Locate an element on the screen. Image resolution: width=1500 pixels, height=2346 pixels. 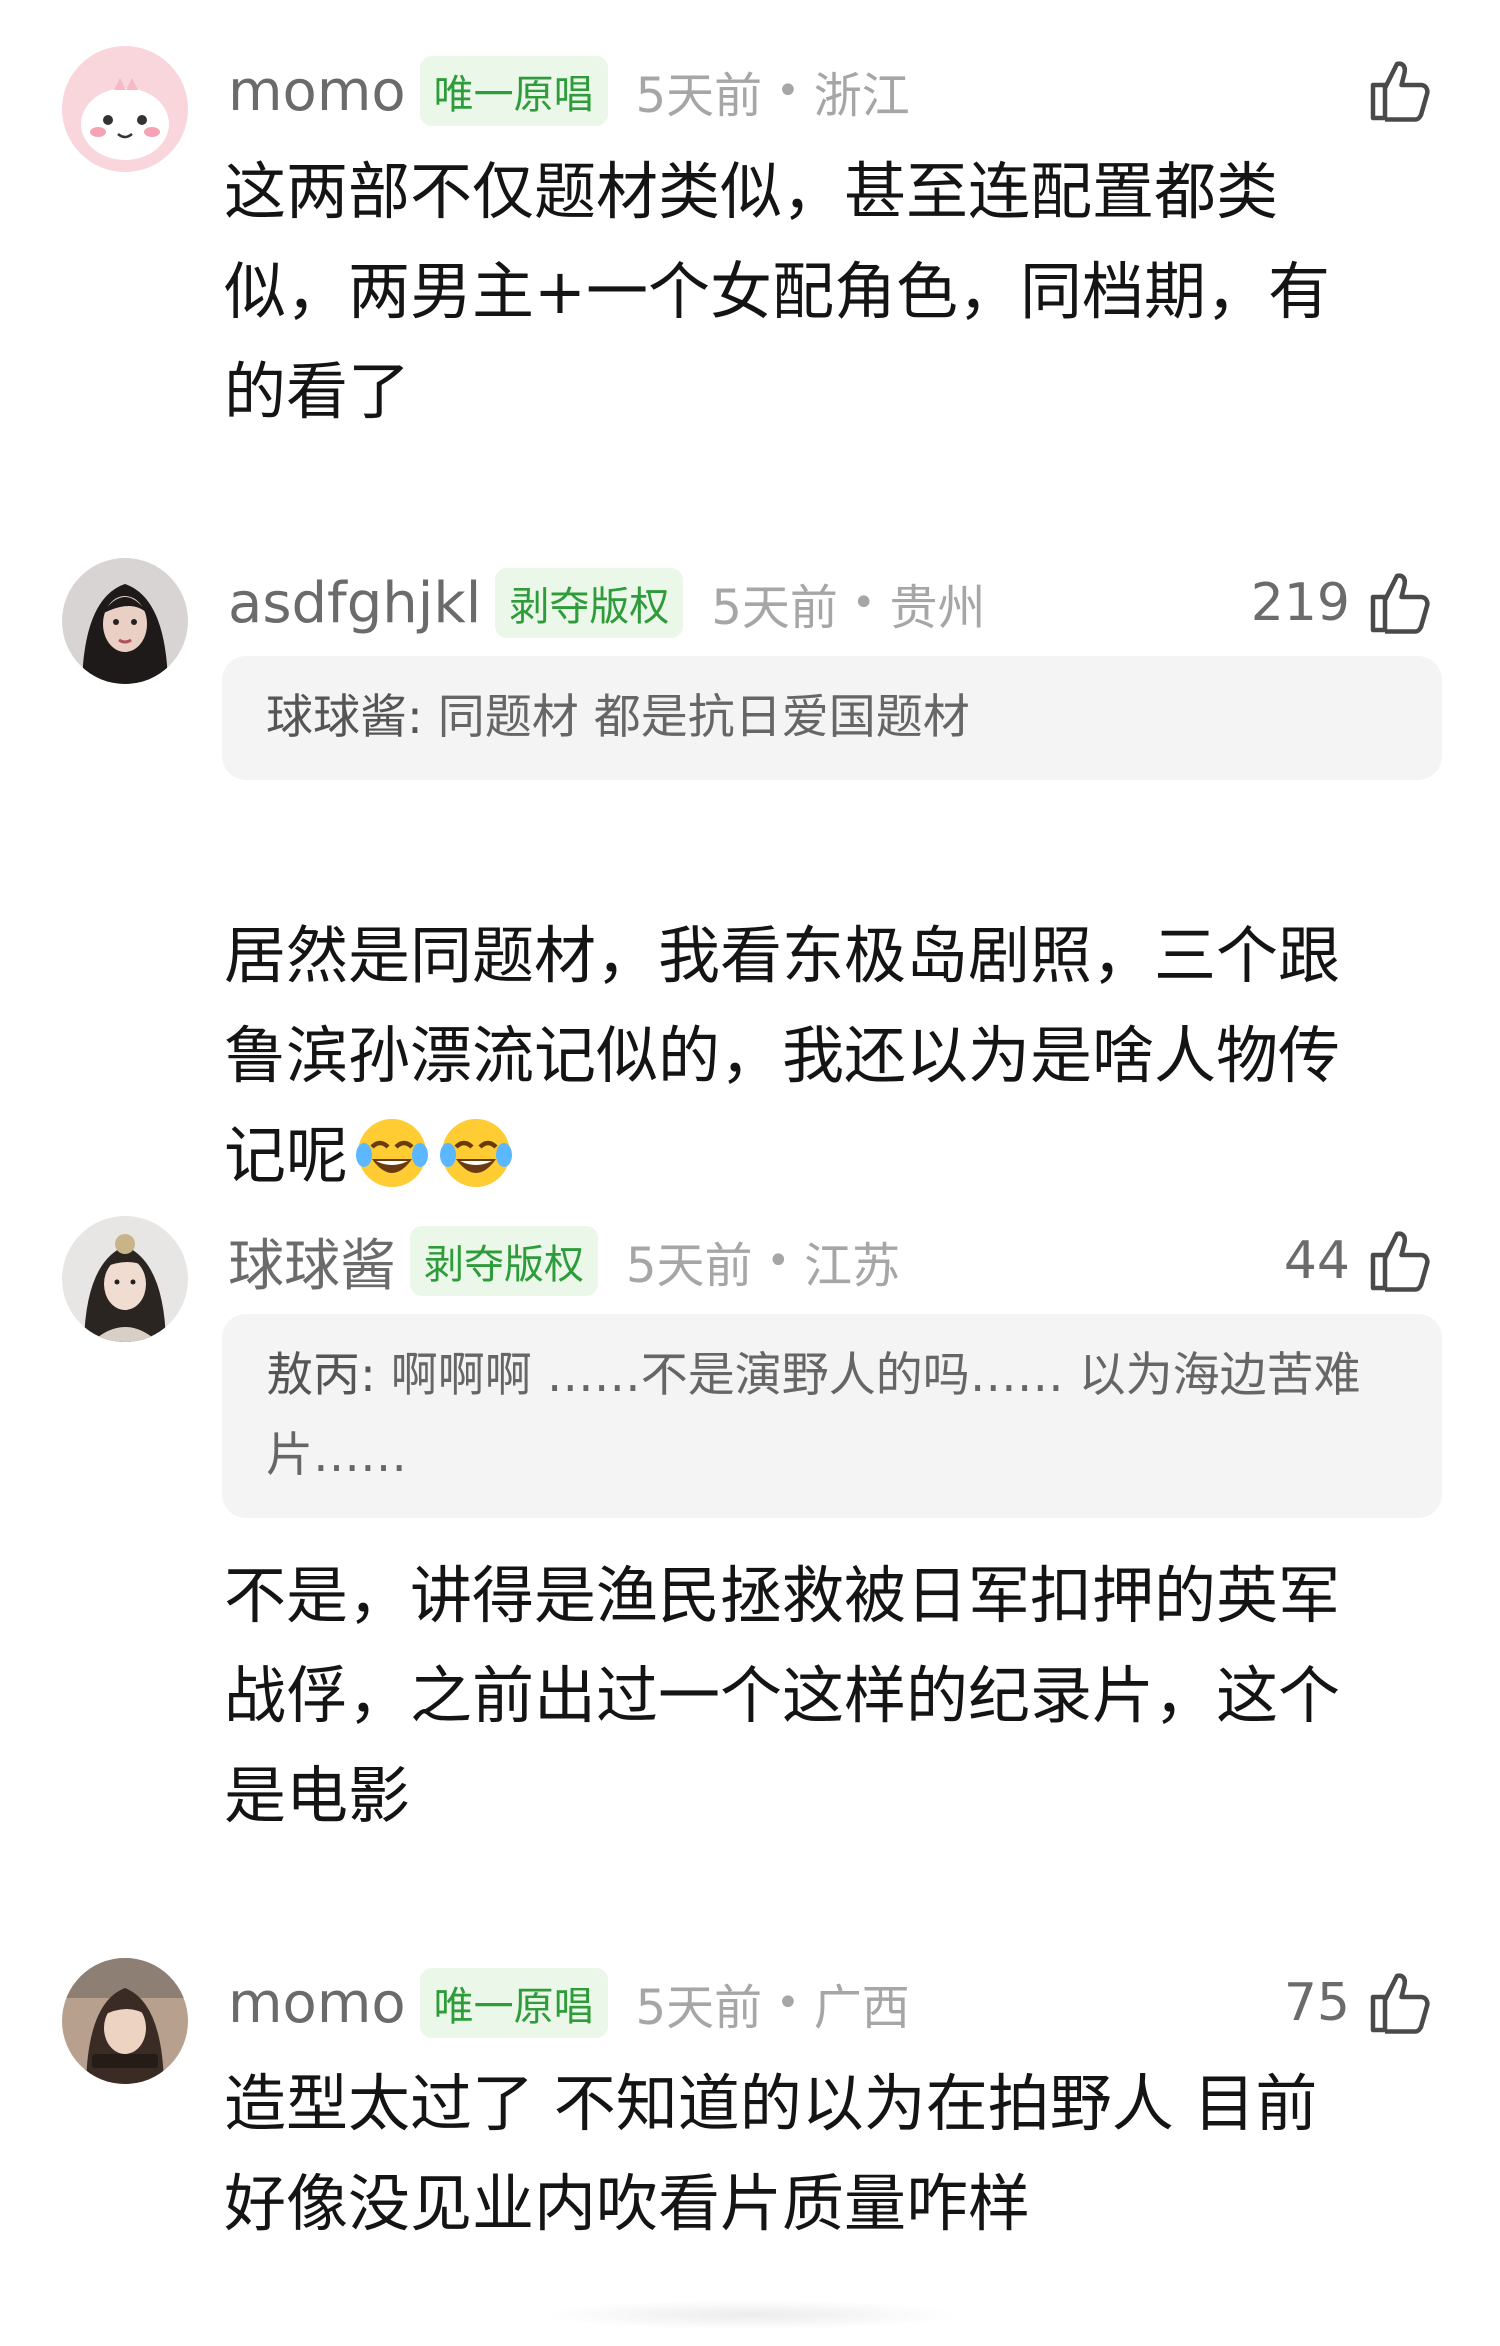
like-count: 219 is located at coordinates (1300, 603).